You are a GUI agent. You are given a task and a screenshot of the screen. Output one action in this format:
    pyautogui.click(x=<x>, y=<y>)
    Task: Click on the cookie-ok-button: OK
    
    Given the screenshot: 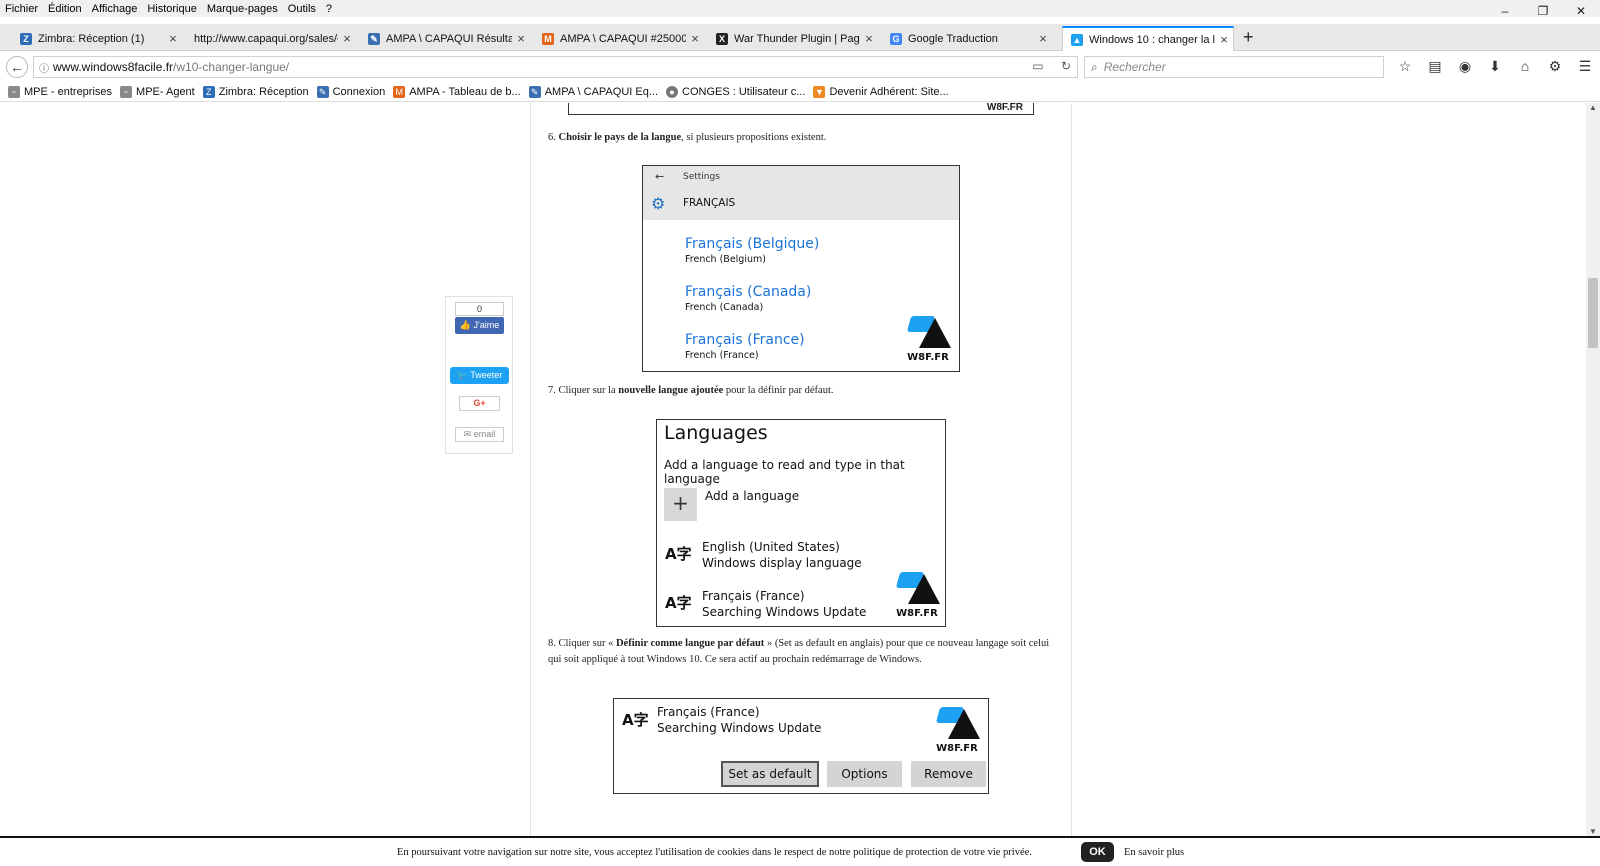 What is the action you would take?
    pyautogui.click(x=1097, y=852)
    